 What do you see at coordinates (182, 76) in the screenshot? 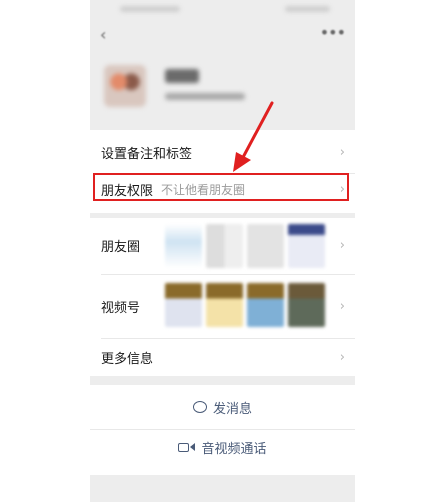
I see `contact-name-blurred` at bounding box center [182, 76].